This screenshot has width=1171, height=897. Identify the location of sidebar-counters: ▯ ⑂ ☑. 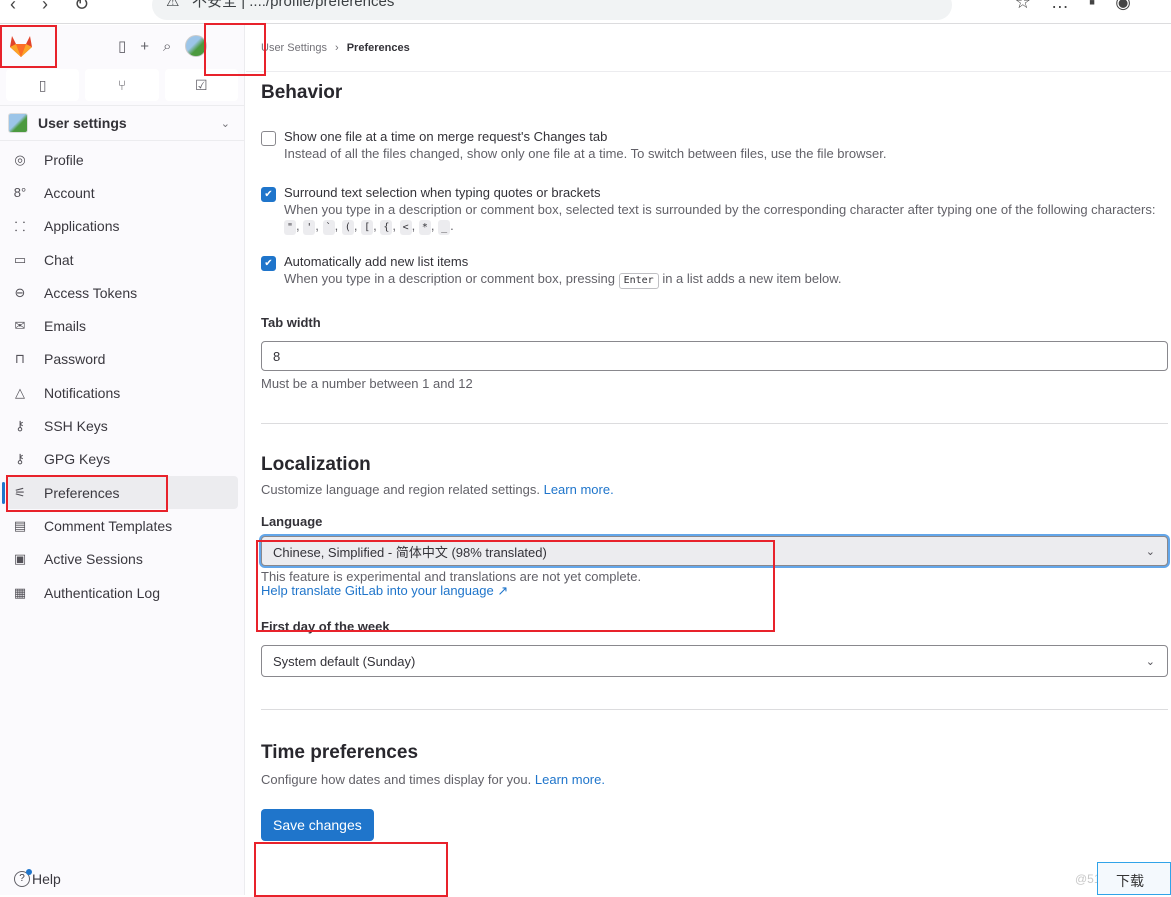
(122, 85).